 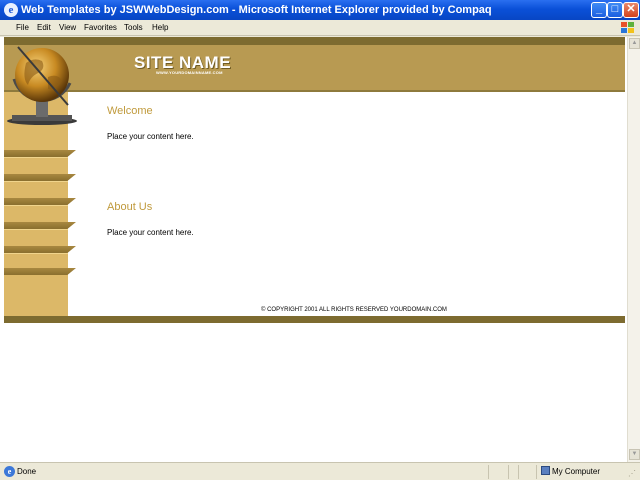 What do you see at coordinates (314, 319) in the screenshot?
I see `footer-bar` at bounding box center [314, 319].